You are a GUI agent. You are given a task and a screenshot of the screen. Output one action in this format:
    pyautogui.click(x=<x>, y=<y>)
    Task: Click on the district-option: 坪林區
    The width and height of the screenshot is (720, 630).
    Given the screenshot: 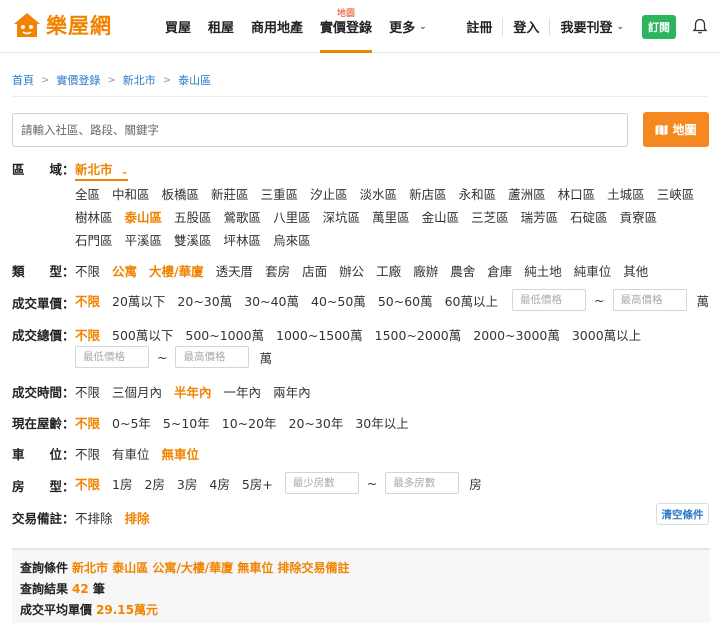 What is the action you would take?
    pyautogui.click(x=243, y=239)
    